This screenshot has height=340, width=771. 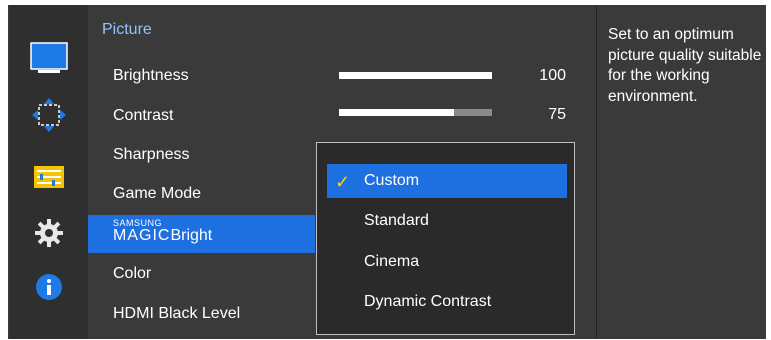 I want to click on checkmark-icon: ✓, so click(x=343, y=182).